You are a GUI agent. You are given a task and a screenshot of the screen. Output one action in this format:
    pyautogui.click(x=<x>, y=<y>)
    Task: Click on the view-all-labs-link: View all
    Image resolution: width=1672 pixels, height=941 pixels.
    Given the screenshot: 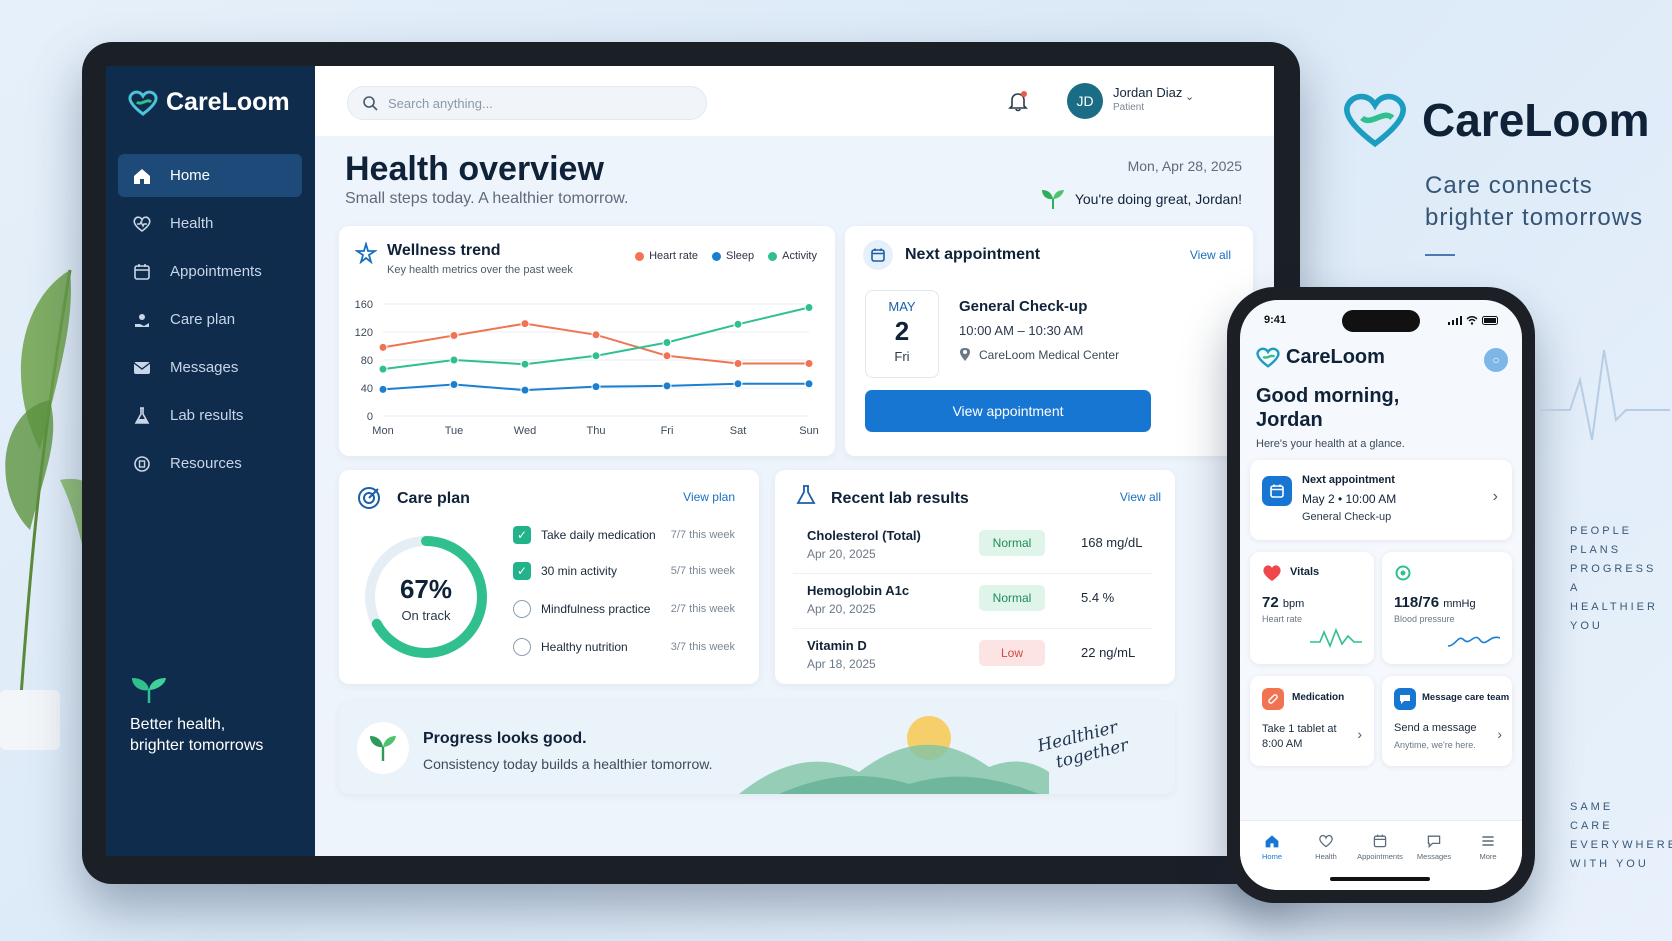 What is the action you would take?
    pyautogui.click(x=1140, y=497)
    